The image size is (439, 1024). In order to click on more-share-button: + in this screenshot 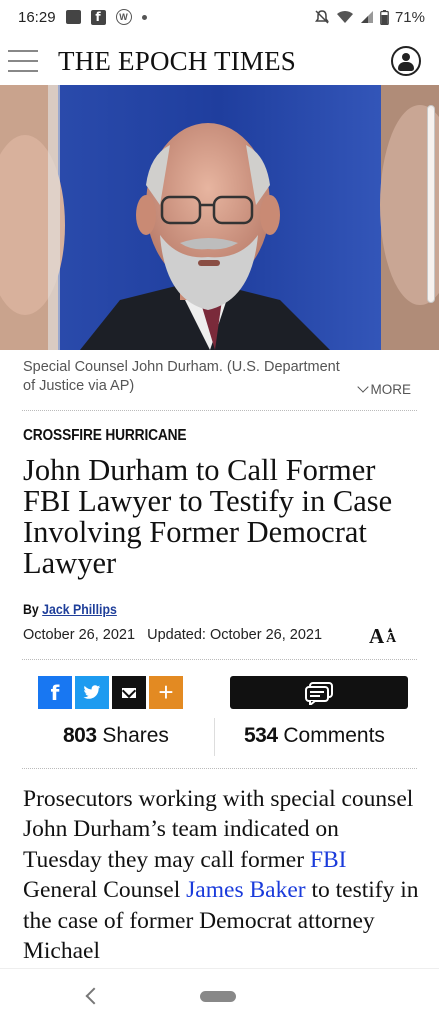, I will do `click(166, 692)`.